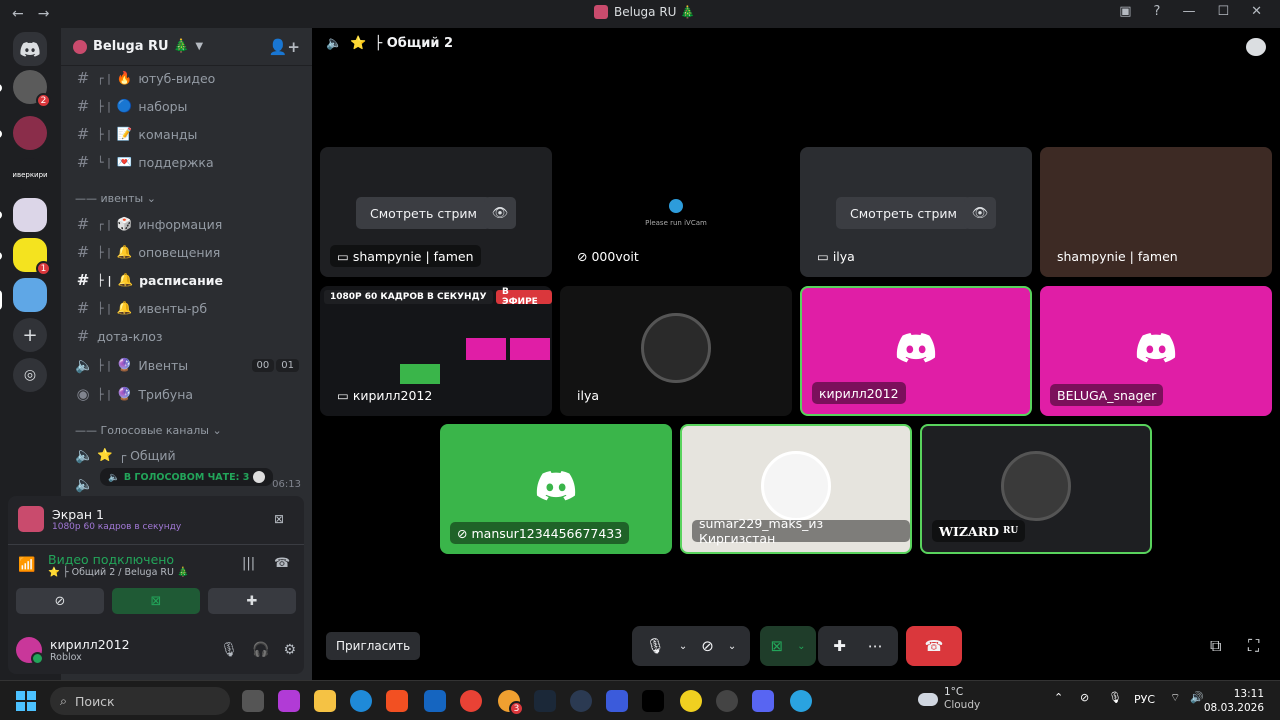  I want to click on video-tile: Смотреть стрим 👁 ▭ shampynie | famen, so click(436, 212).